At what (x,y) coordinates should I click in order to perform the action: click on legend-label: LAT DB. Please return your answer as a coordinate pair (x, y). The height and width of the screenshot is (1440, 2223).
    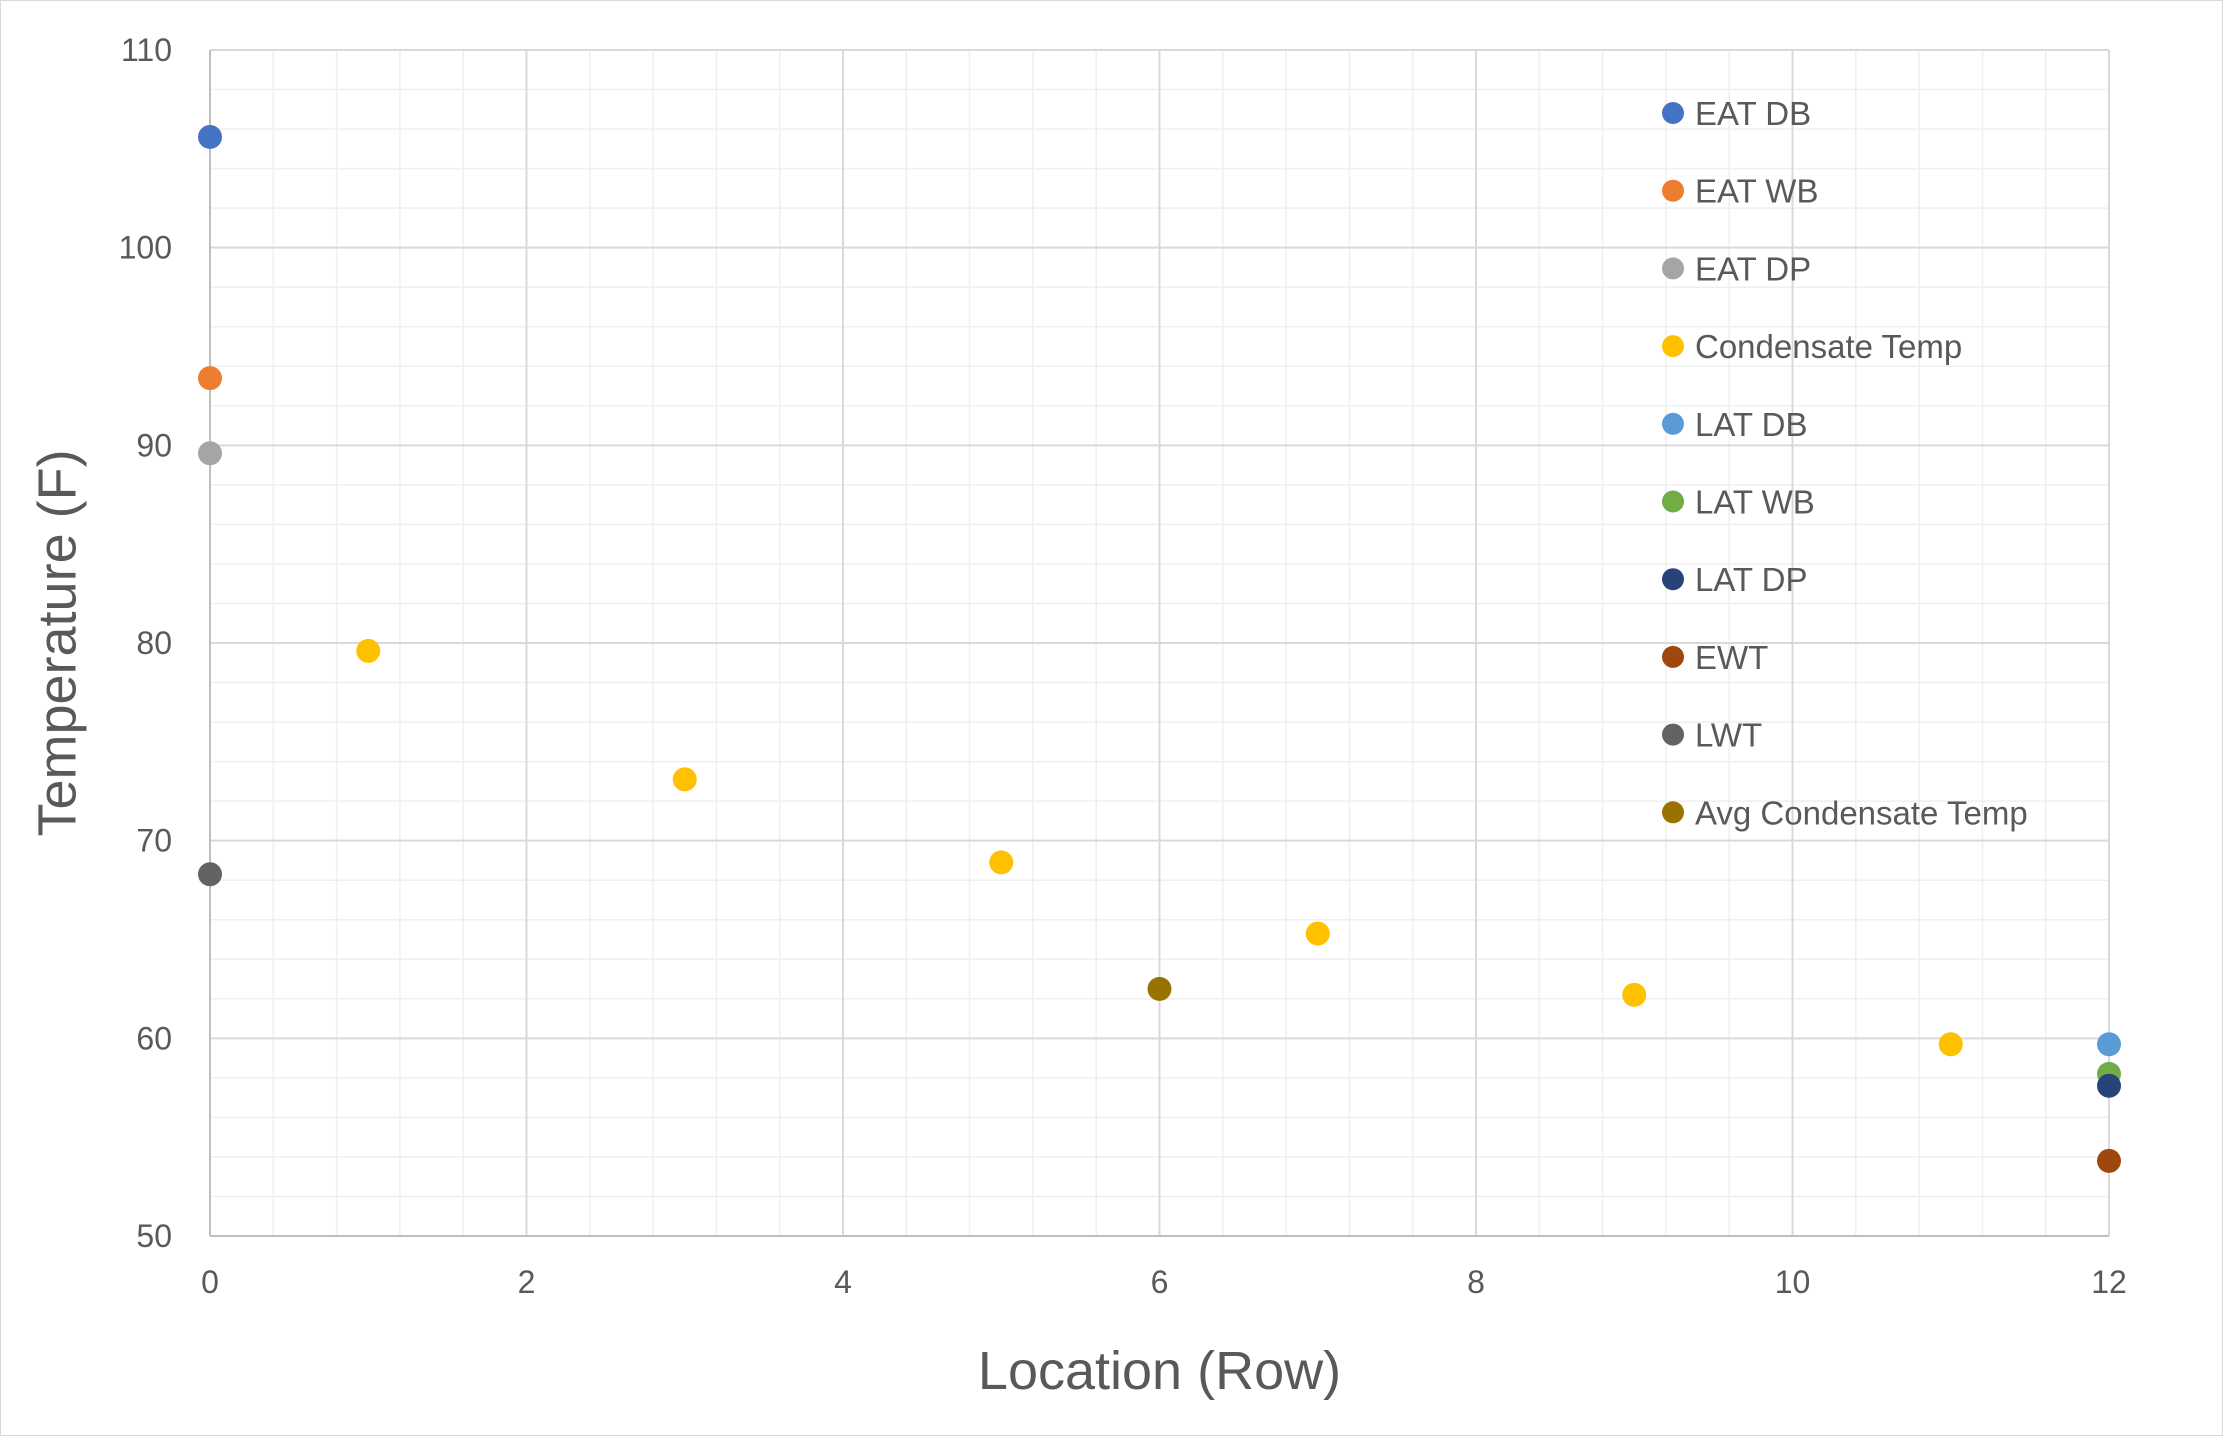
    Looking at the image, I should click on (1751, 424).